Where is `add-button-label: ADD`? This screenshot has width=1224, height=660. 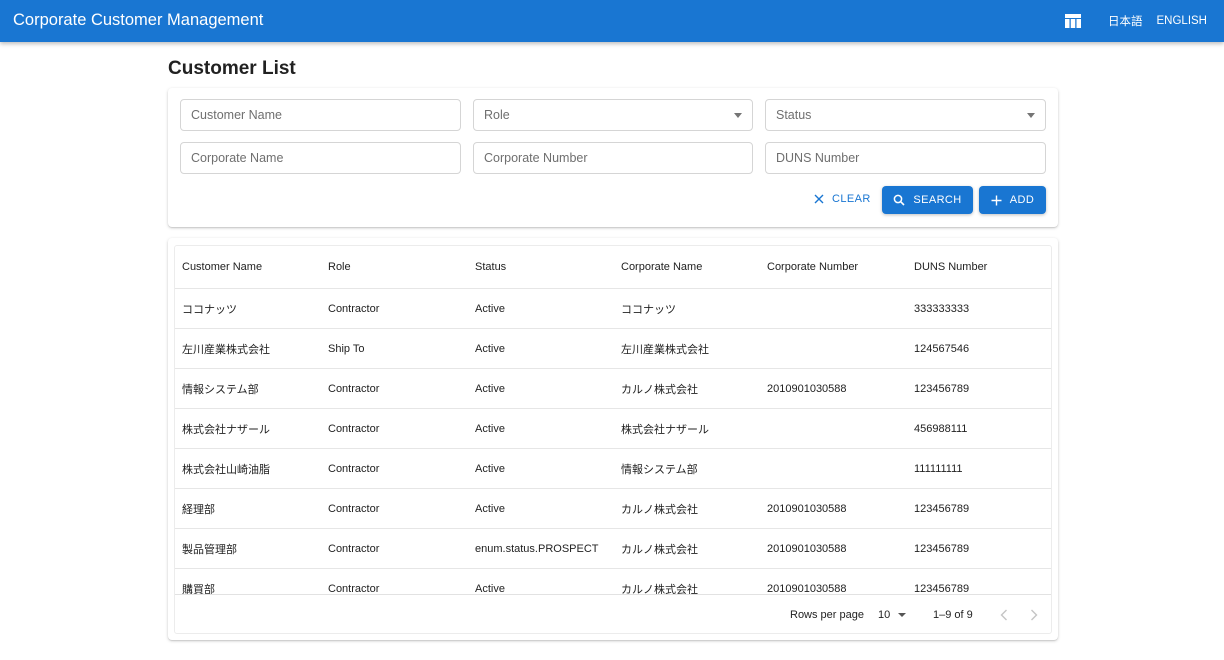
add-button-label: ADD is located at coordinates (1022, 200).